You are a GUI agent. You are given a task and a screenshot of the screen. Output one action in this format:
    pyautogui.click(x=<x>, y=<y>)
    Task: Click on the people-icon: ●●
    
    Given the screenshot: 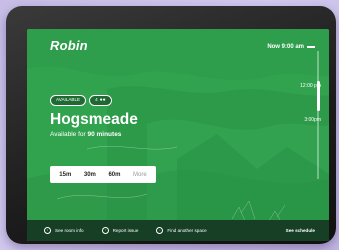 What is the action you would take?
    pyautogui.click(x=102, y=100)
    